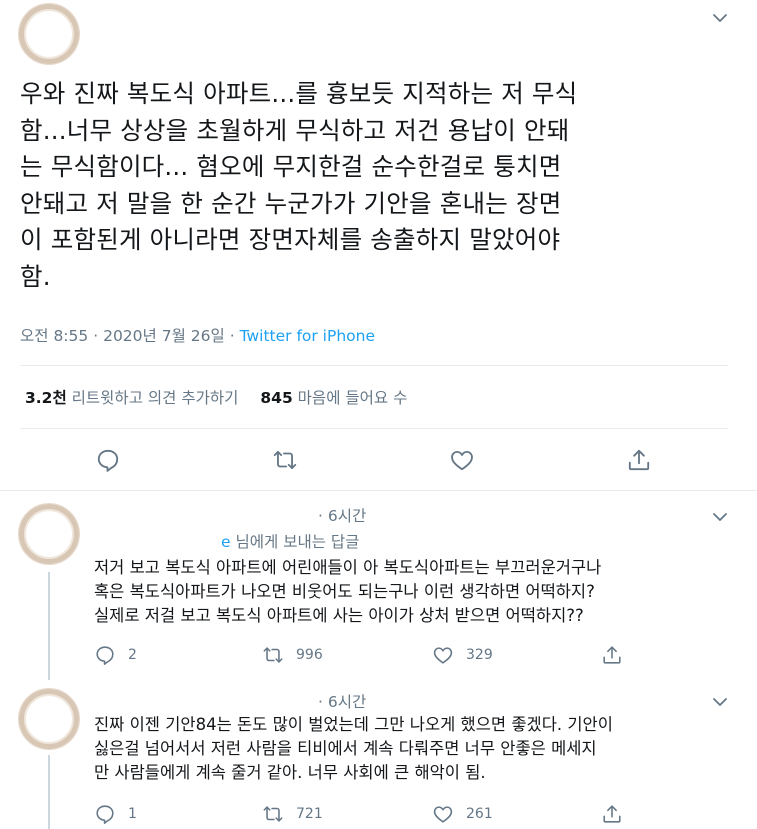  I want to click on like-label: 마음에 들어요 수, so click(352, 398).